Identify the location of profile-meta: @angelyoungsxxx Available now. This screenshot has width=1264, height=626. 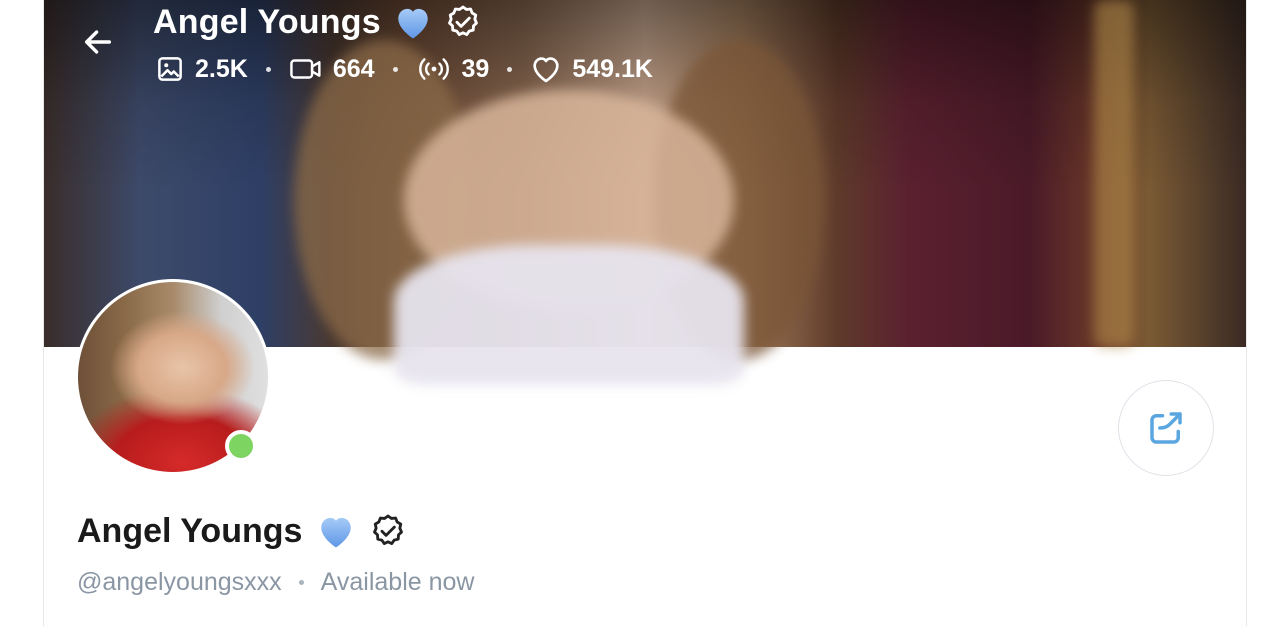
(275, 582).